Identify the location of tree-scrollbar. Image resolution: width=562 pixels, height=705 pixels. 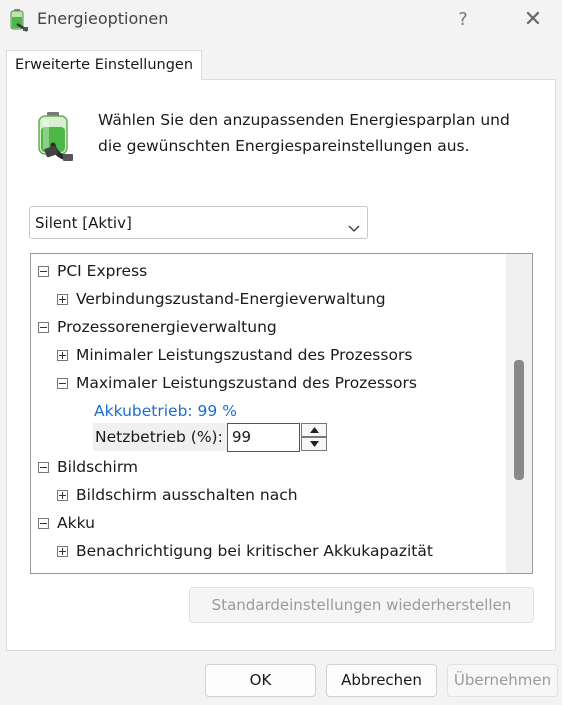
(519, 413).